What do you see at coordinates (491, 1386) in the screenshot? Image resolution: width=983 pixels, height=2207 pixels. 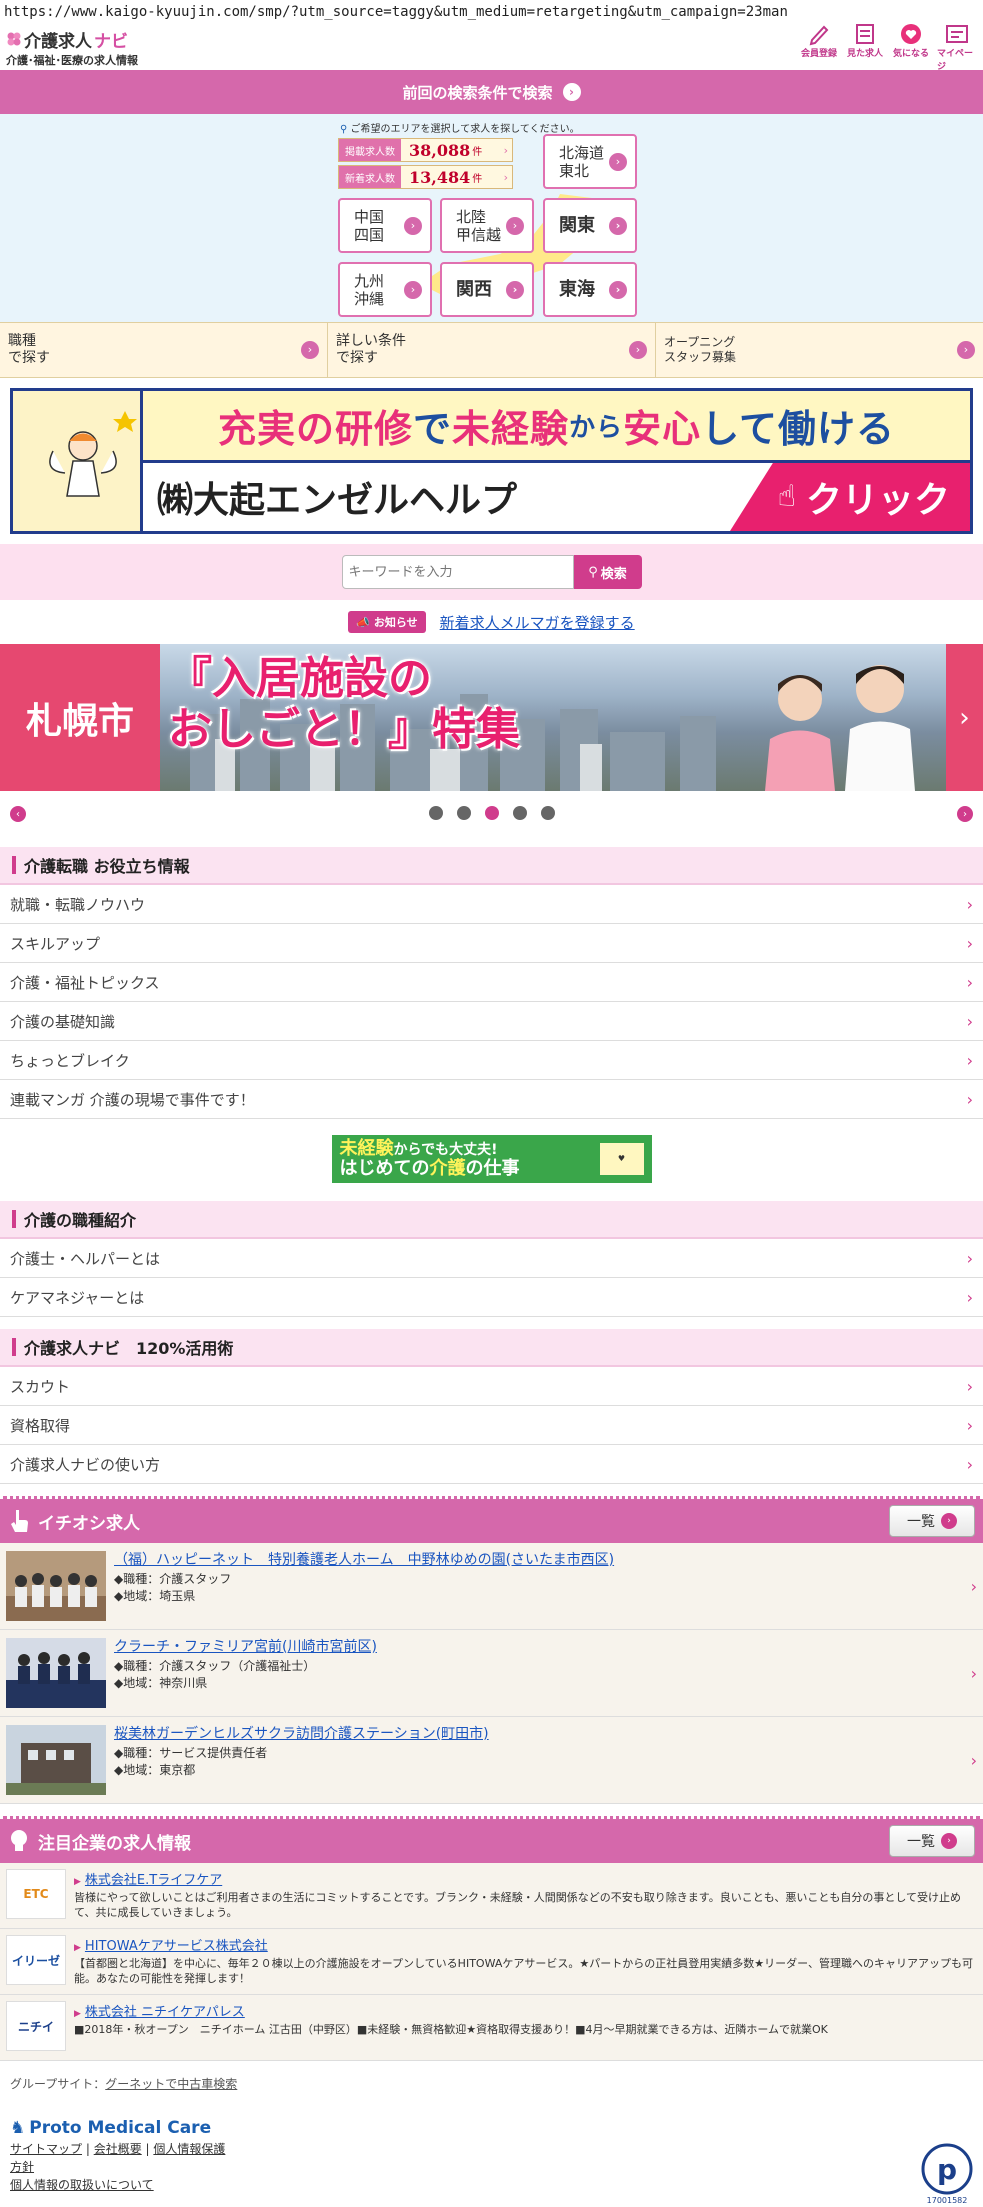 I see `list-item-usage: スカウト ›` at bounding box center [491, 1386].